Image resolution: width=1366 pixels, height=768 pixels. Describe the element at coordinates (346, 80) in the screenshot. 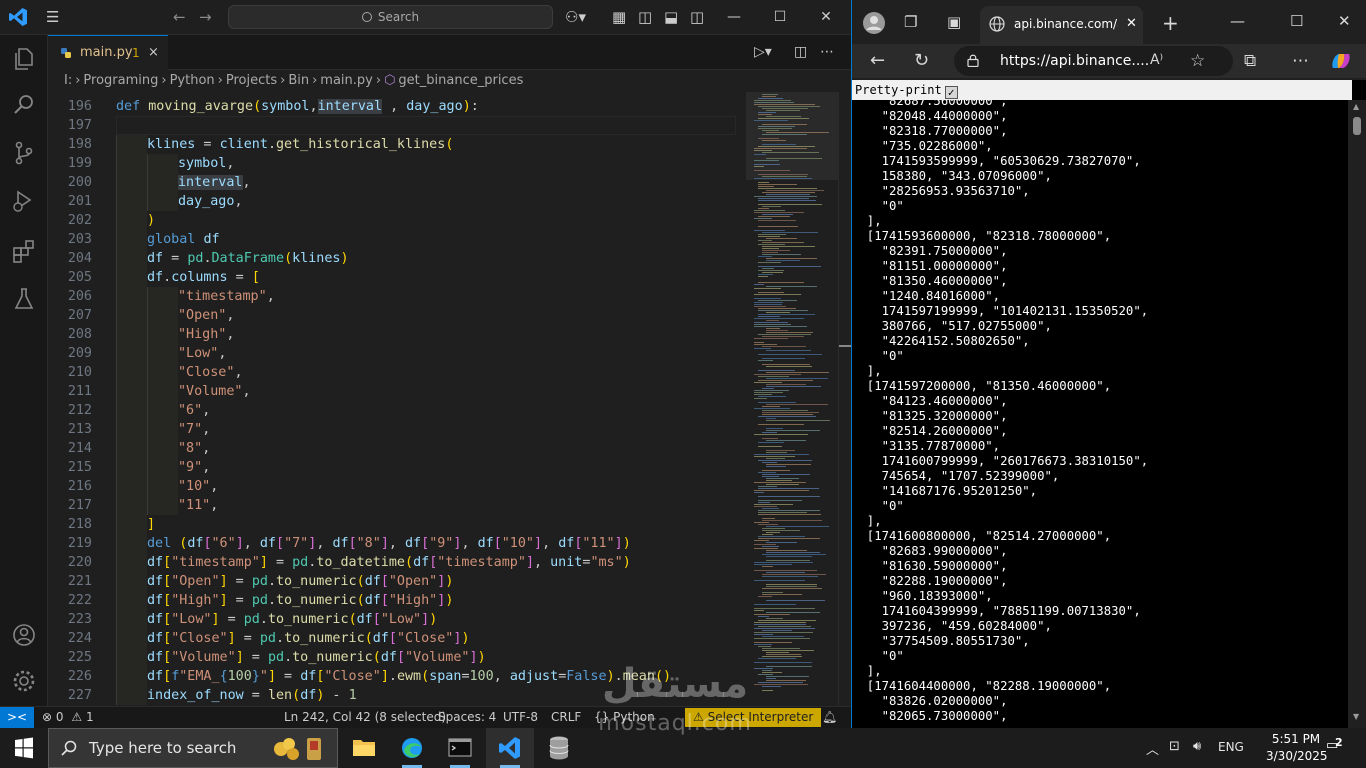

I see `breadcrumb-item: main.py` at that location.